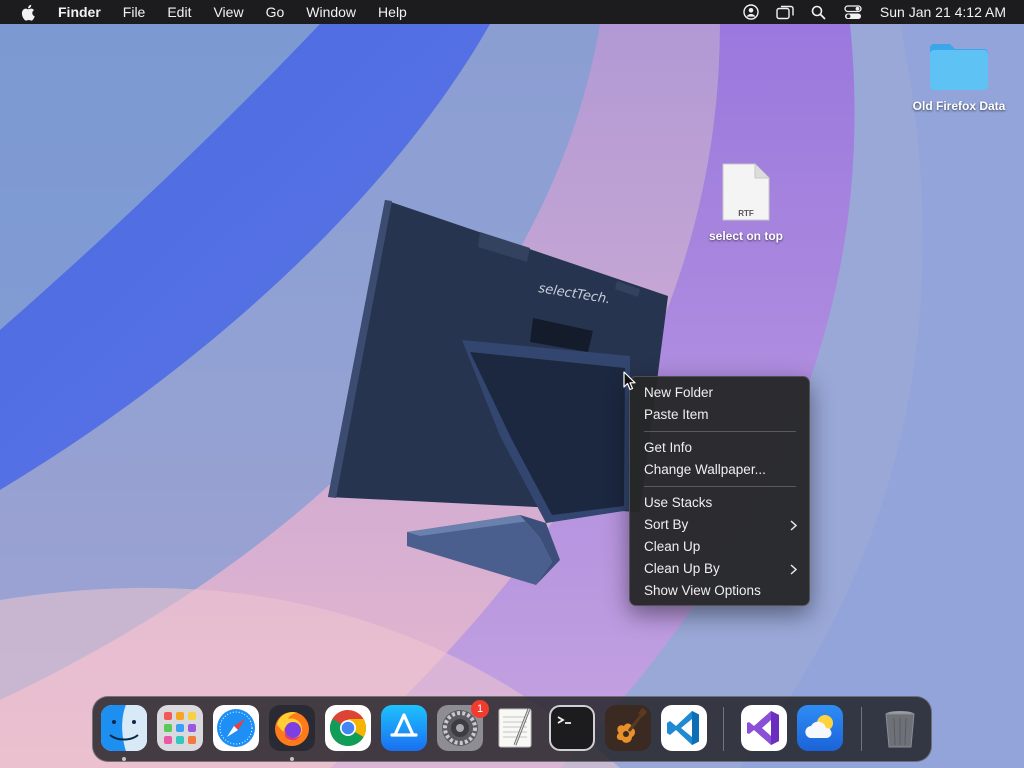  I want to click on screen-mirroring-icon, so click(785, 12).